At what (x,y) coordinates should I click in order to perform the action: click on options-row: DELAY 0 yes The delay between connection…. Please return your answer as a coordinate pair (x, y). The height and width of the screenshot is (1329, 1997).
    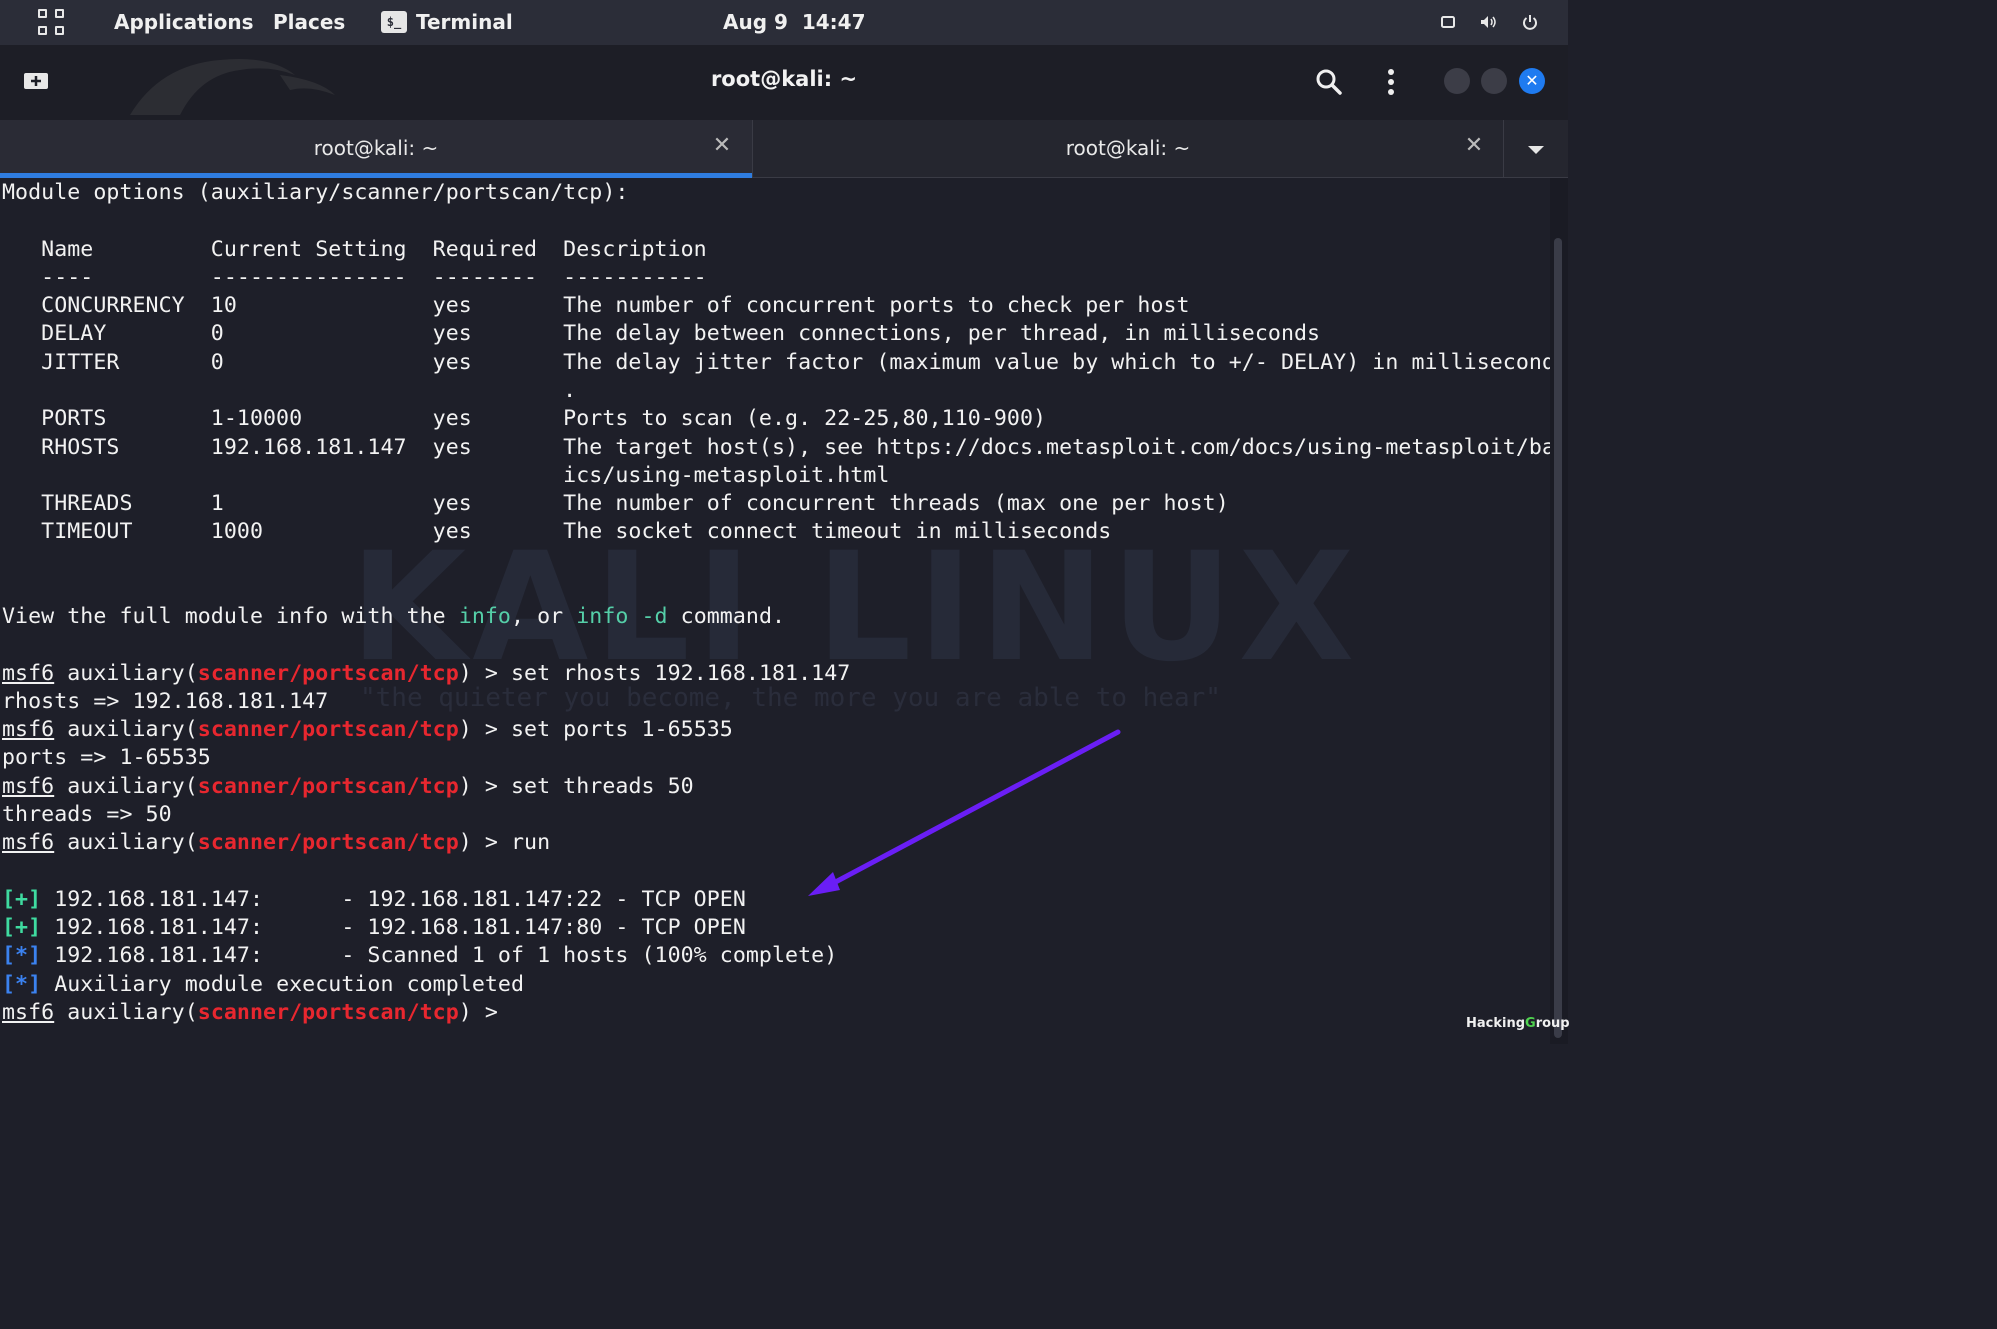
    Looking at the image, I should click on (661, 333).